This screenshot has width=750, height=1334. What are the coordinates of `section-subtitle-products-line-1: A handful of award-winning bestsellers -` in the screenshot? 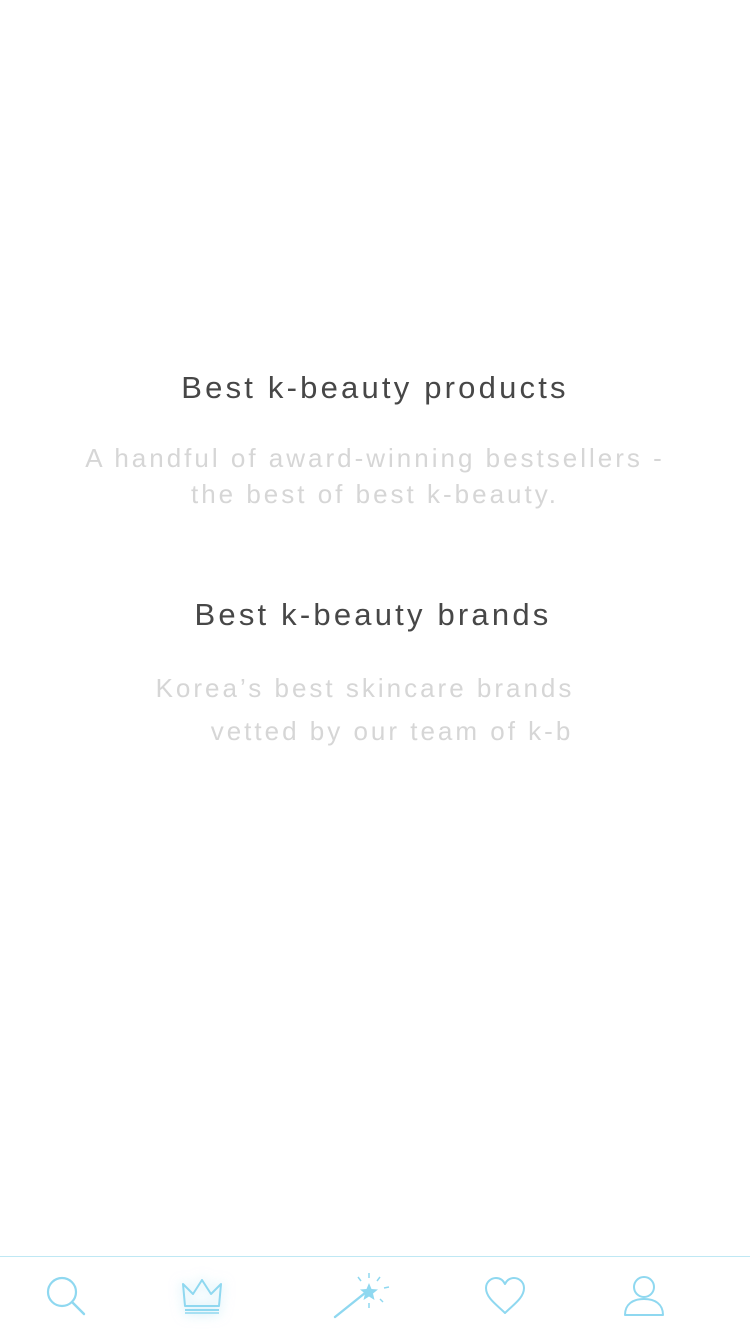 It's located at (375, 458).